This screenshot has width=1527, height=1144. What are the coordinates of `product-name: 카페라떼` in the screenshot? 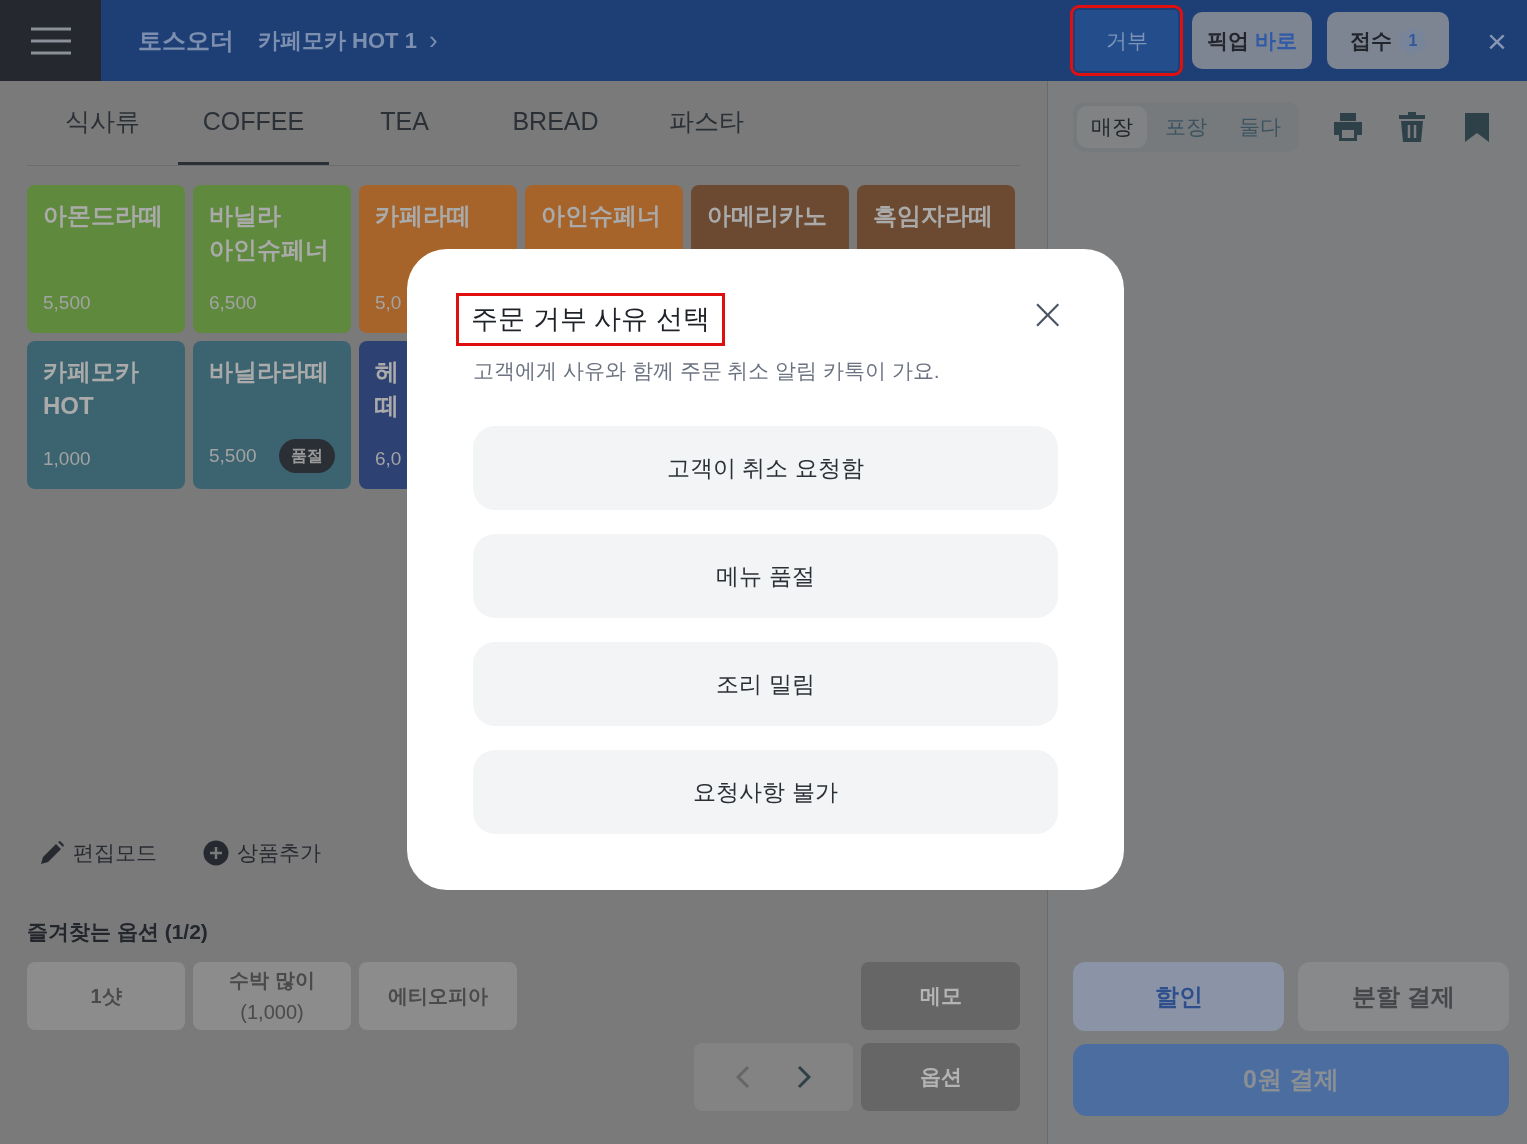 It's located at (423, 216).